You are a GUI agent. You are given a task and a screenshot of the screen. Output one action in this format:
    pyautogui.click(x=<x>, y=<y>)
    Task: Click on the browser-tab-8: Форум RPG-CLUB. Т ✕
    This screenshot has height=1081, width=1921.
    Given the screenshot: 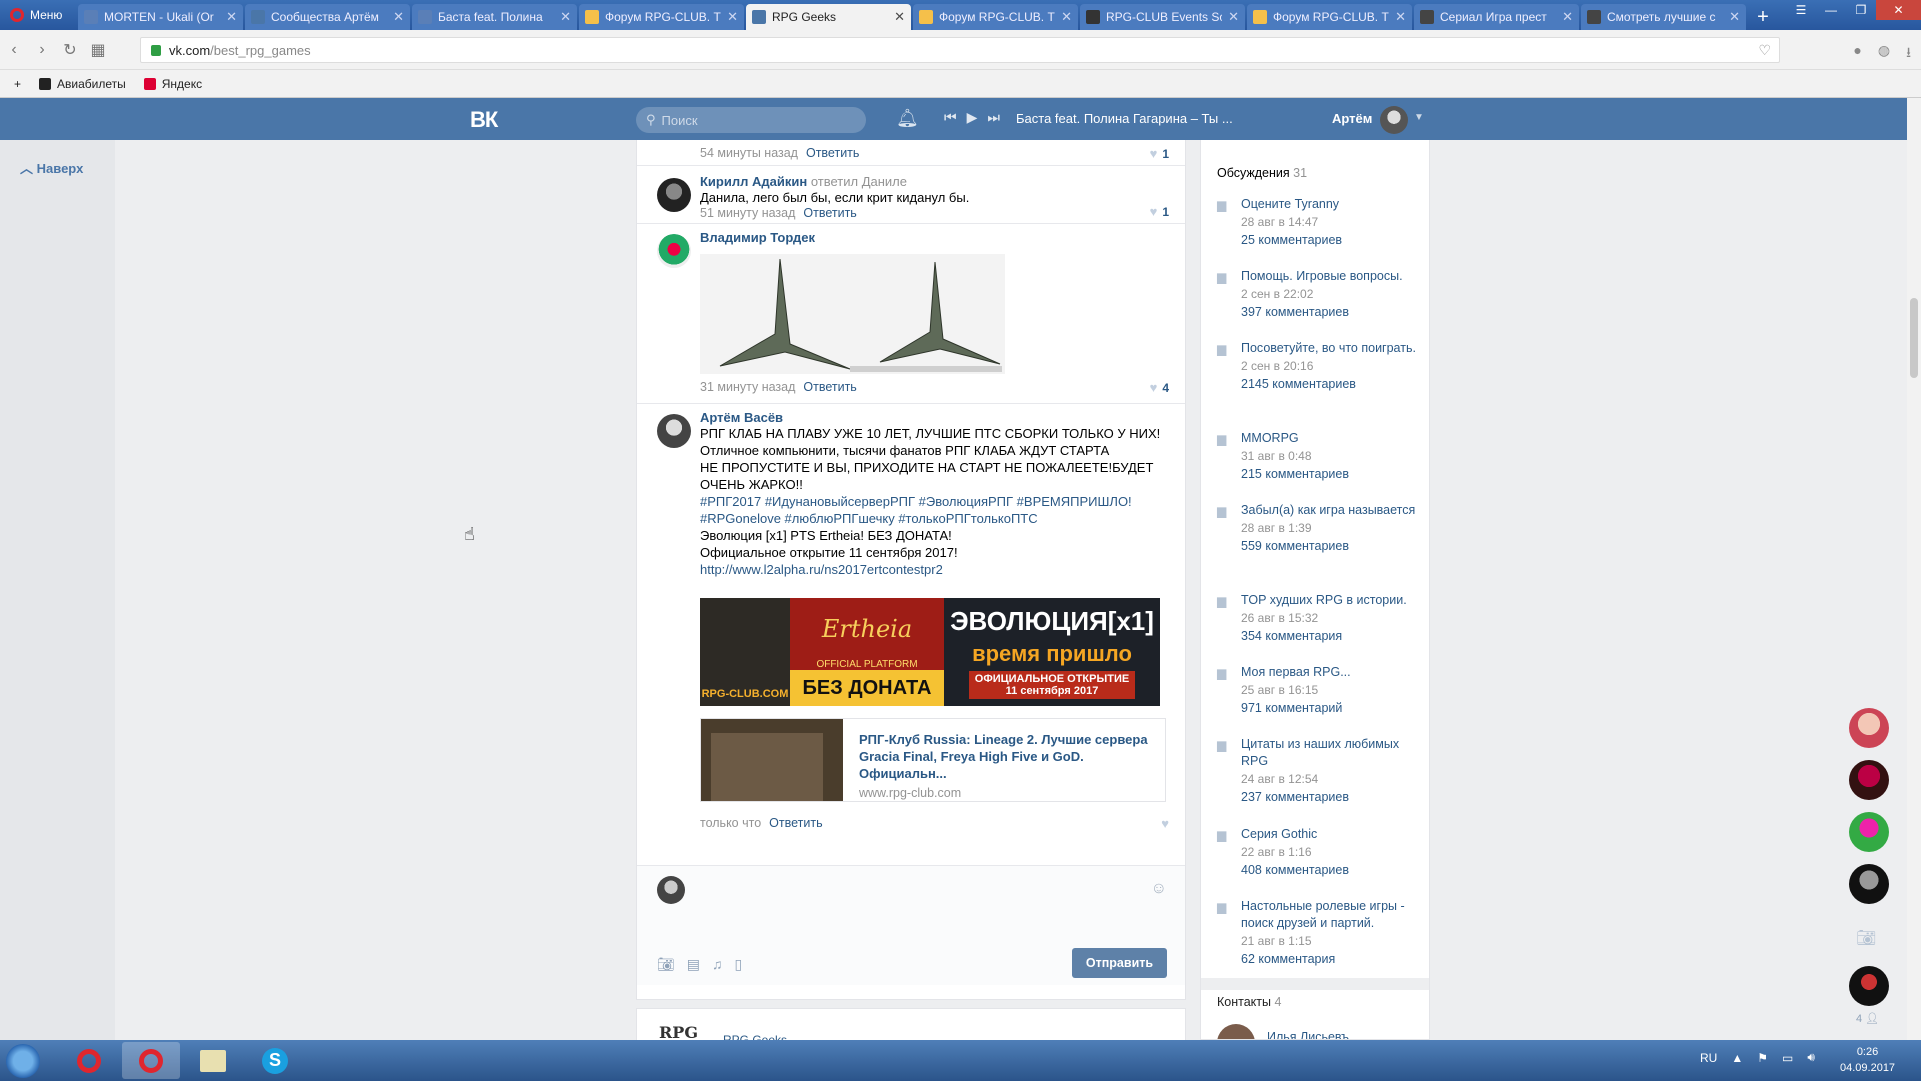 What is the action you would take?
    pyautogui.click(x=1329, y=17)
    